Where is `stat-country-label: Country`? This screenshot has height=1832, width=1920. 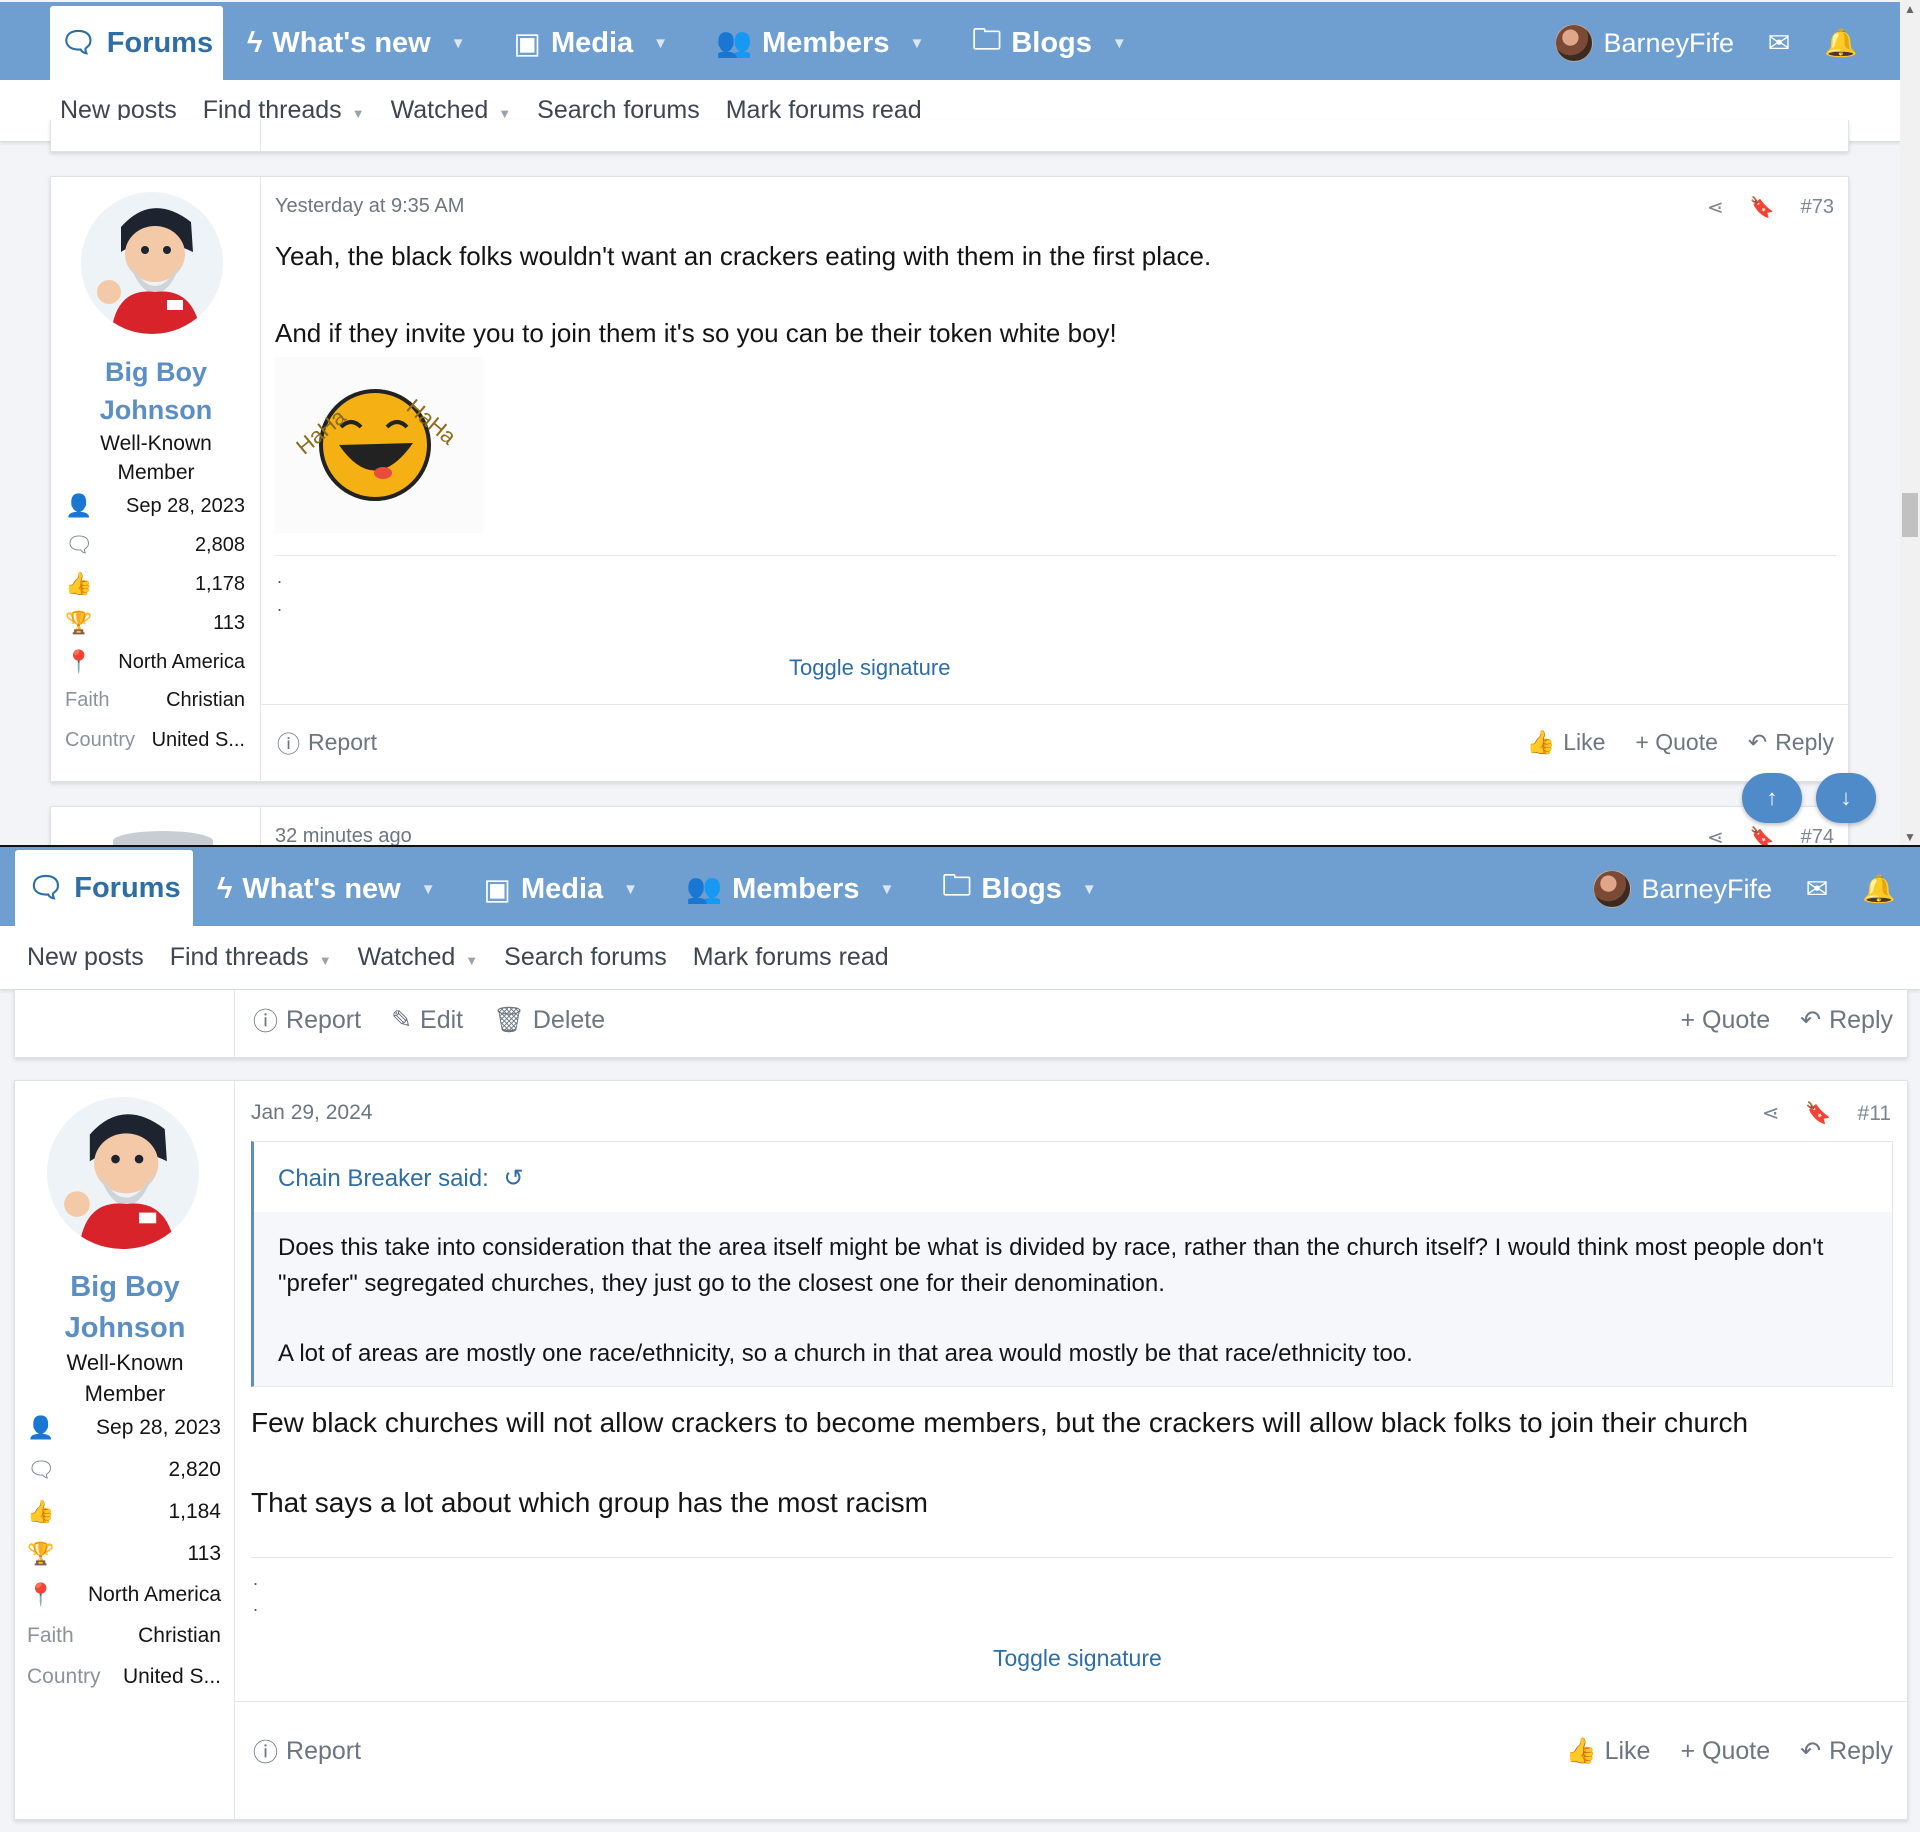
stat-country-label: Country is located at coordinates (100, 740).